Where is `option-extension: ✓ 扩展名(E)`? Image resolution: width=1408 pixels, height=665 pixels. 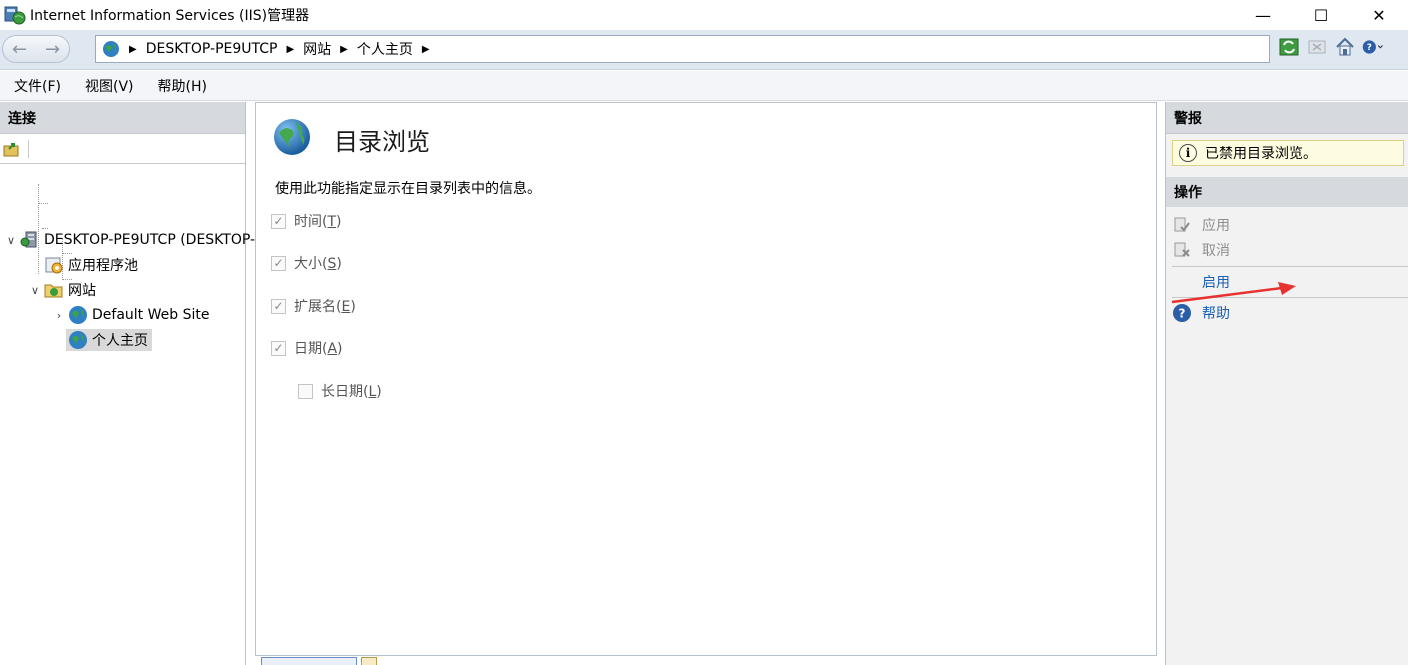
option-extension: ✓ 扩展名(E) is located at coordinates (313, 306).